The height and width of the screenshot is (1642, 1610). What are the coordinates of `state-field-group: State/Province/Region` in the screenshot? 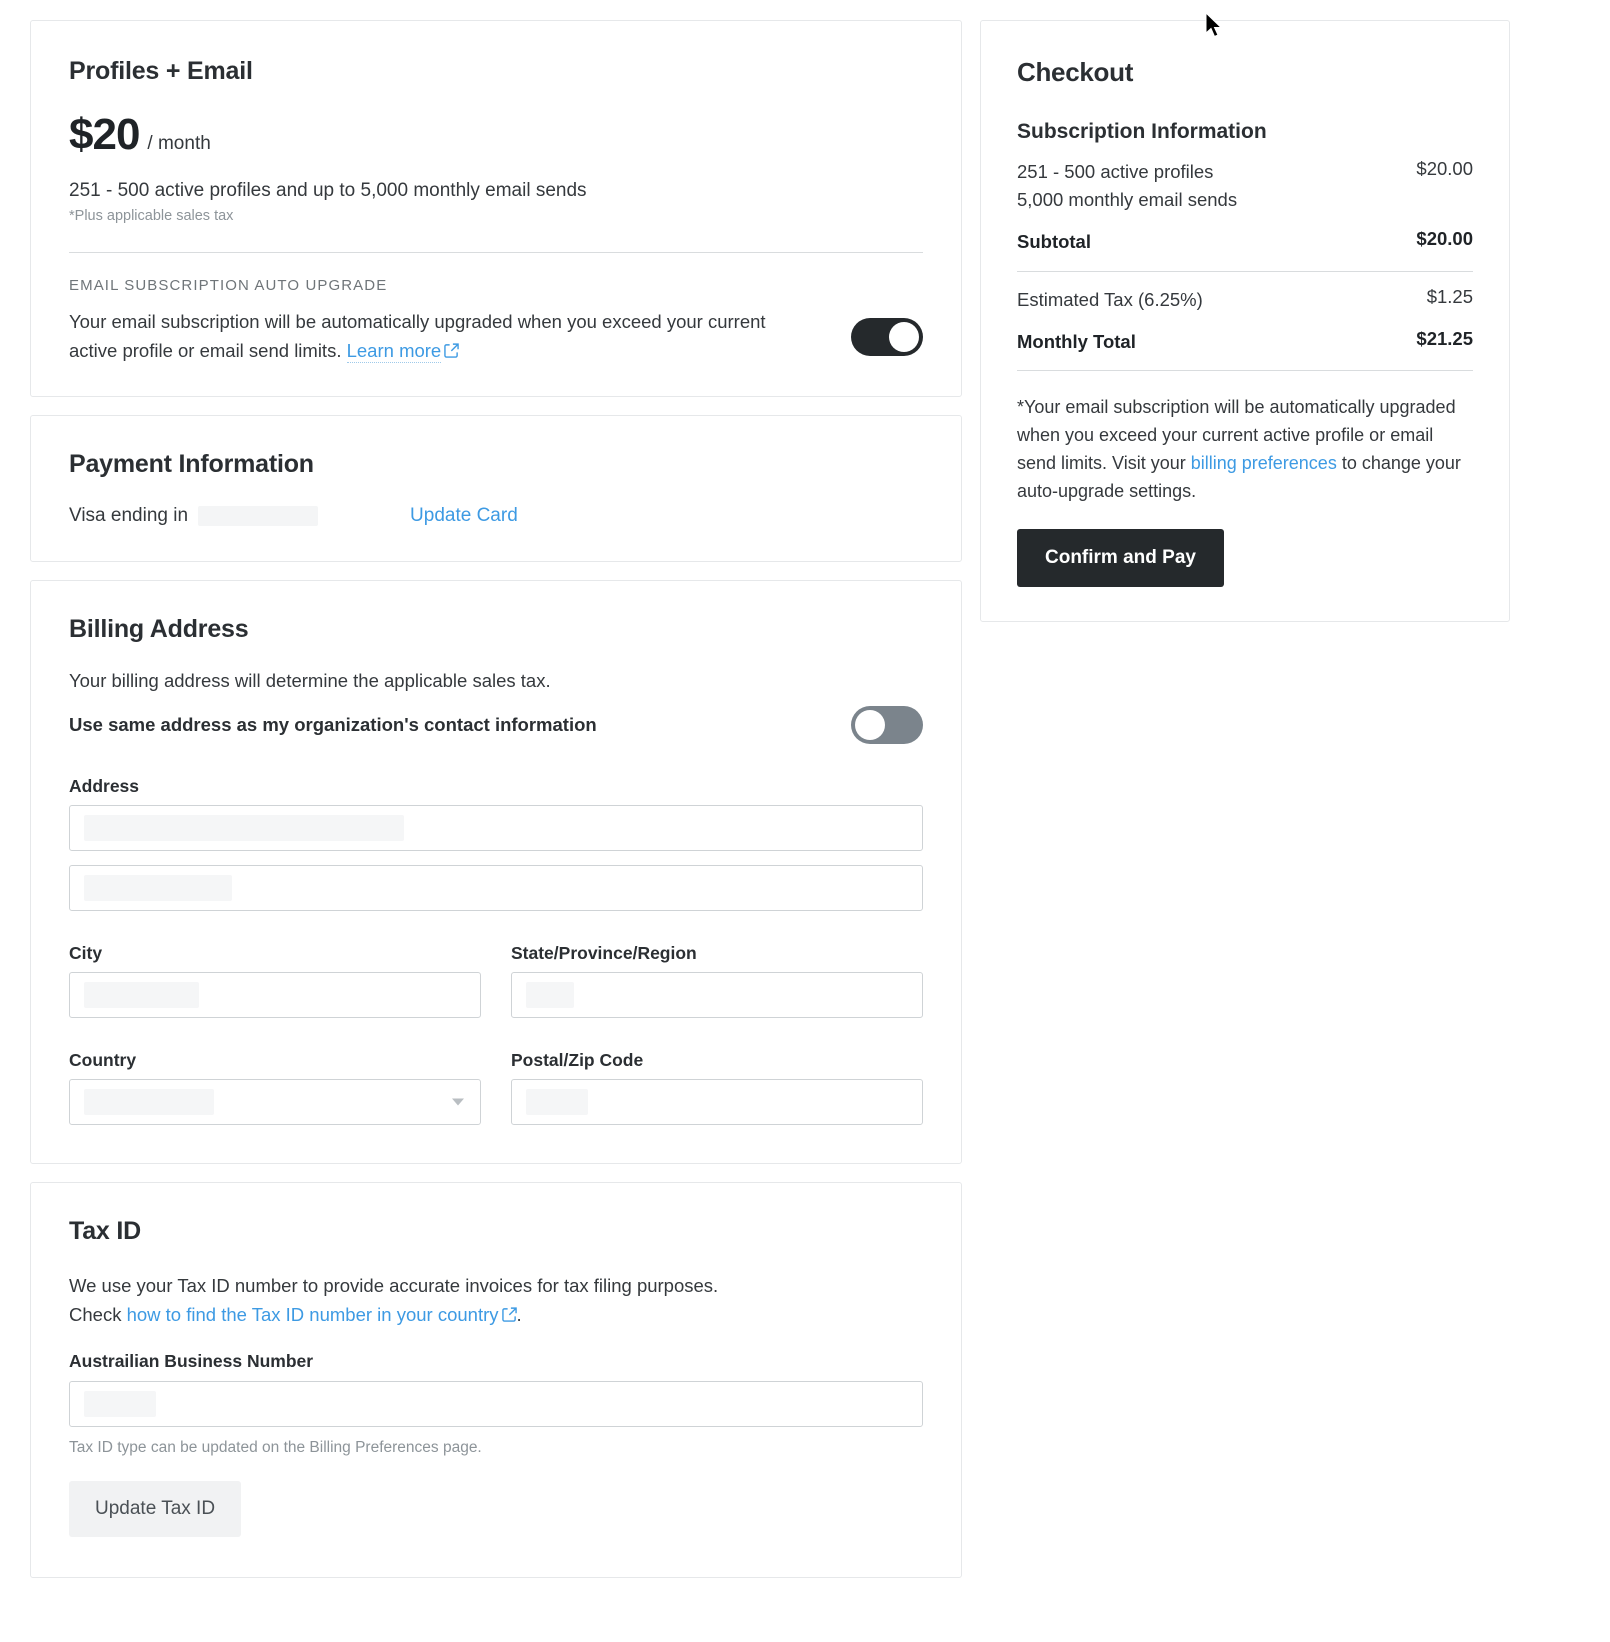 It's located at (717, 981).